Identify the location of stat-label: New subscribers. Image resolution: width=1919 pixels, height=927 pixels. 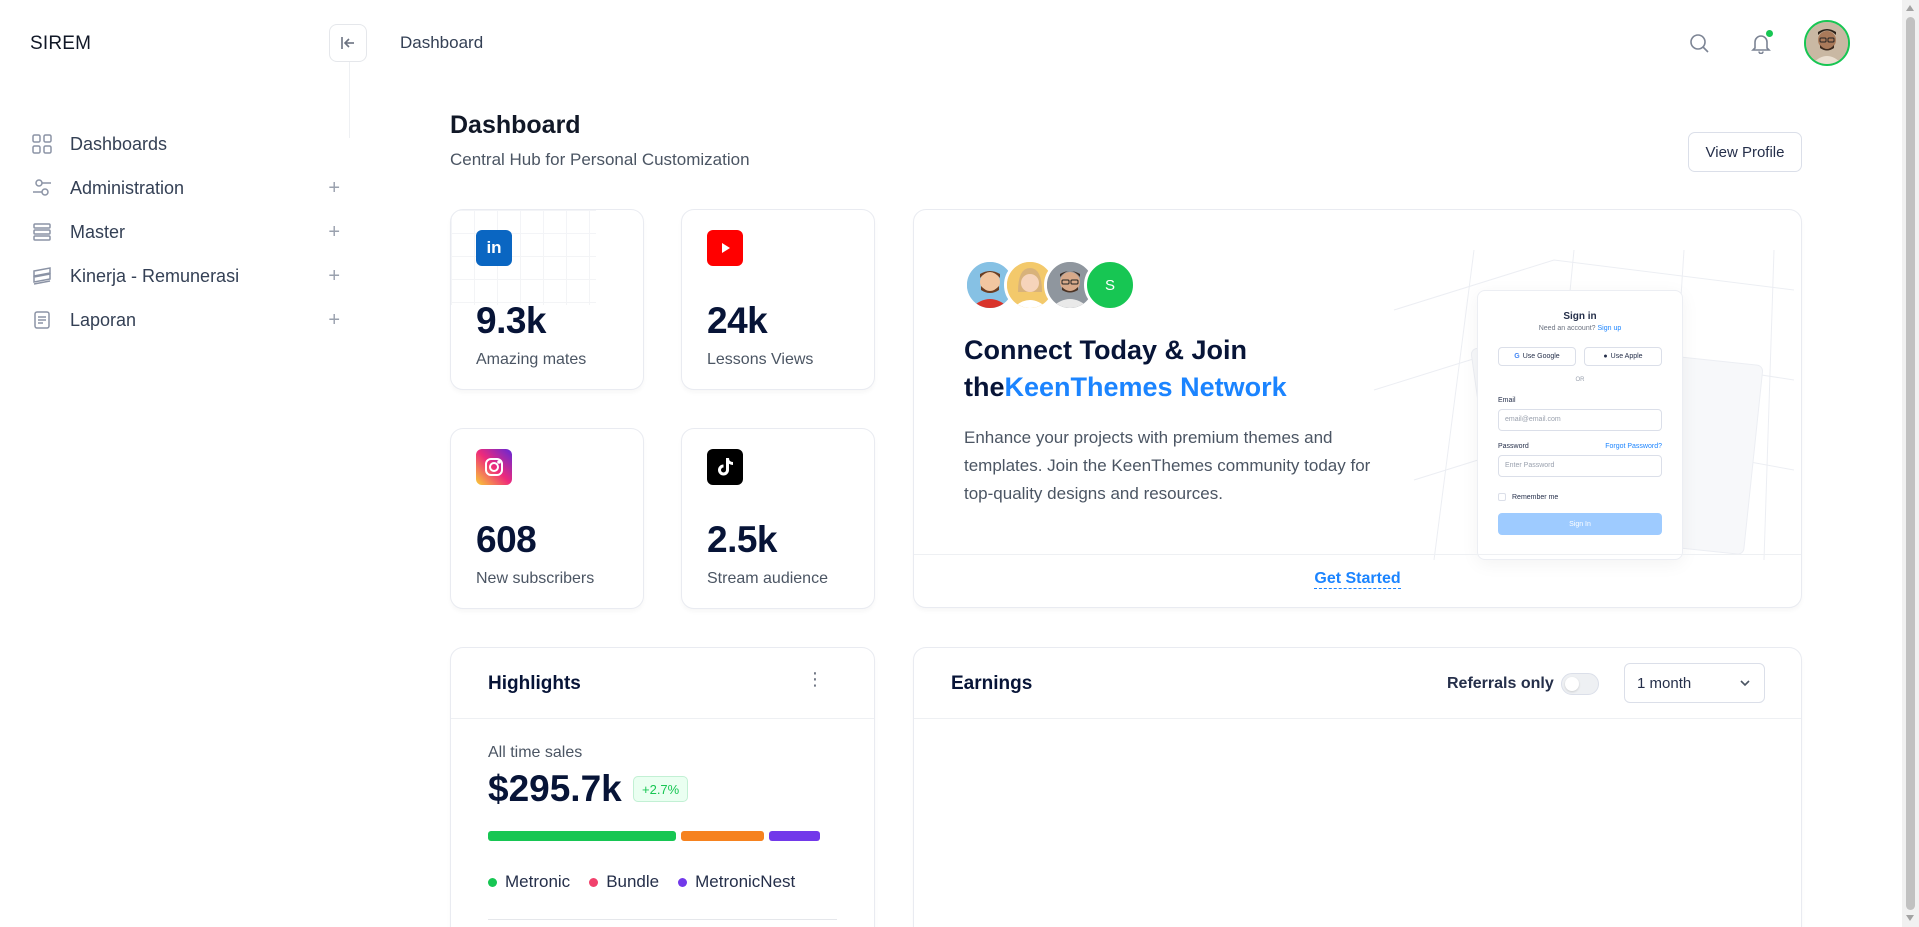
(535, 578).